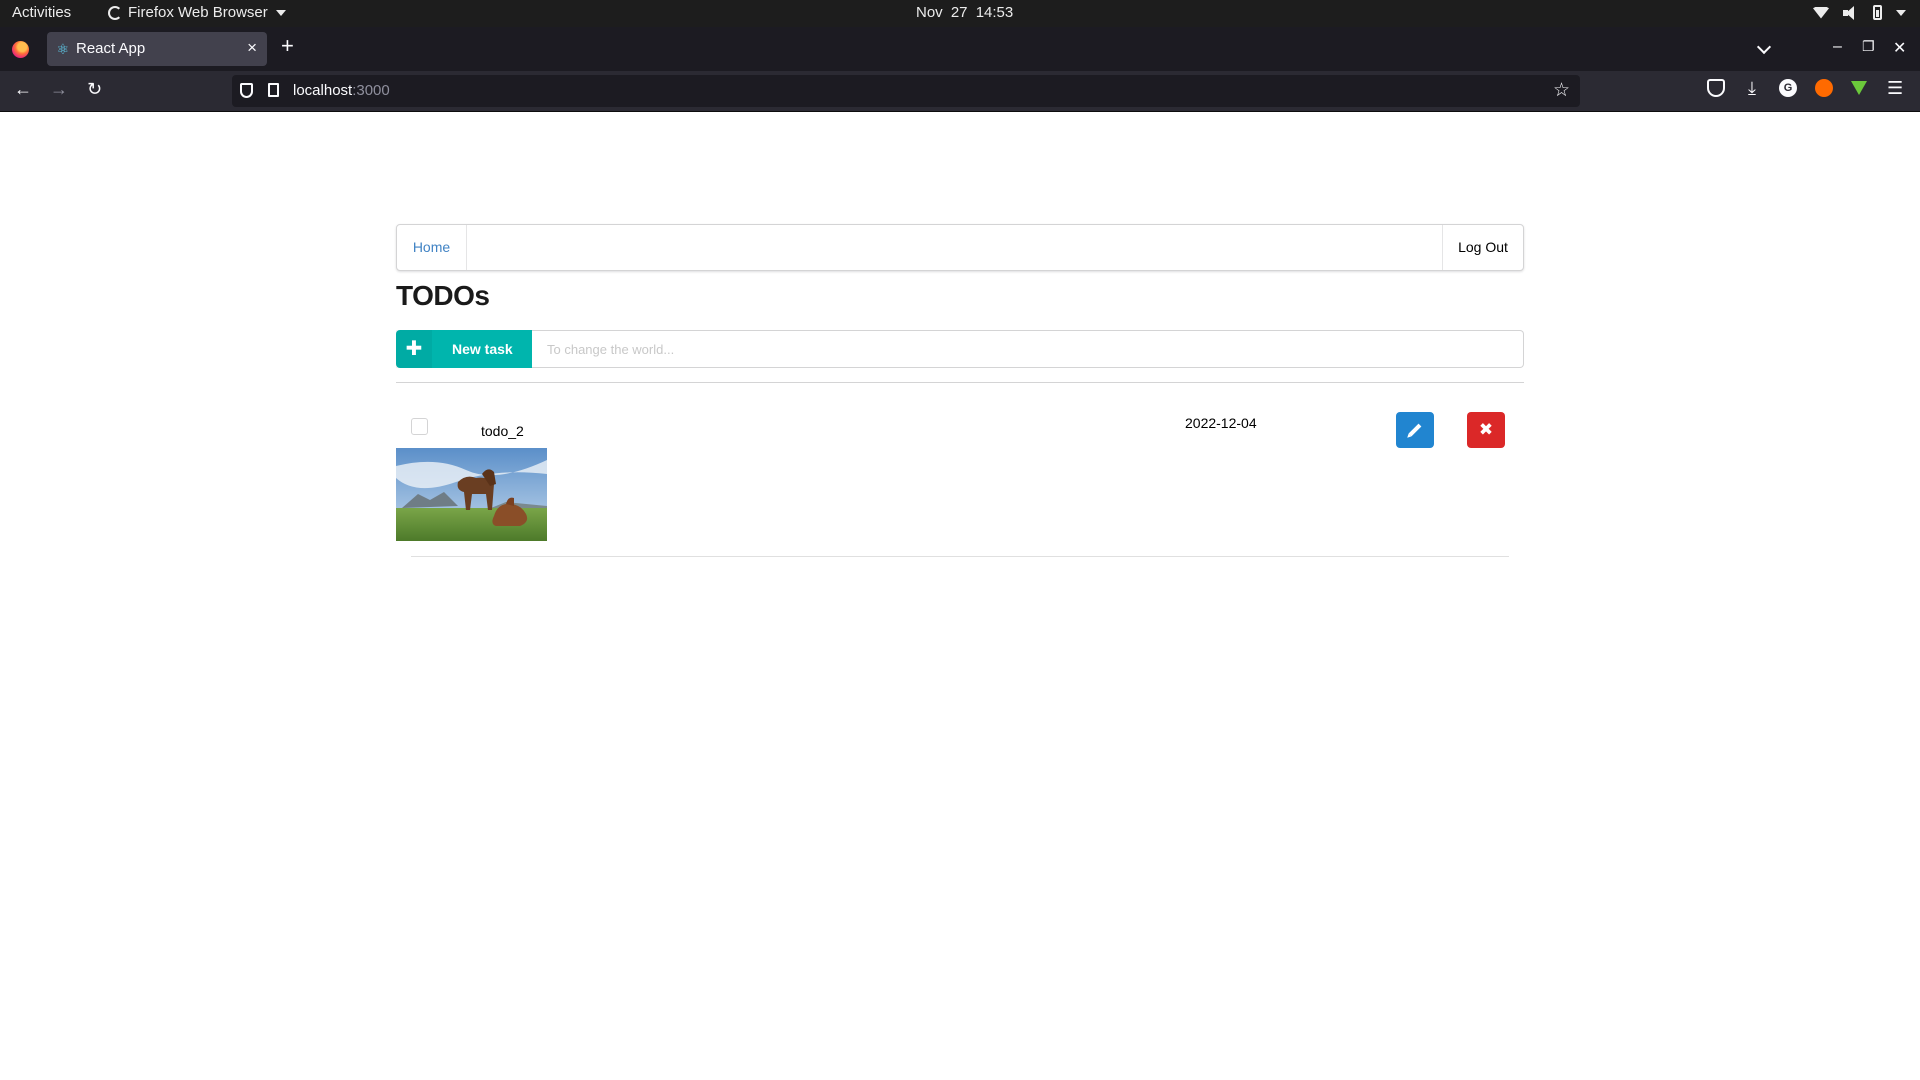 This screenshot has height=1080, width=1920. What do you see at coordinates (1868, 46) in the screenshot?
I see `restore-button: ❐` at bounding box center [1868, 46].